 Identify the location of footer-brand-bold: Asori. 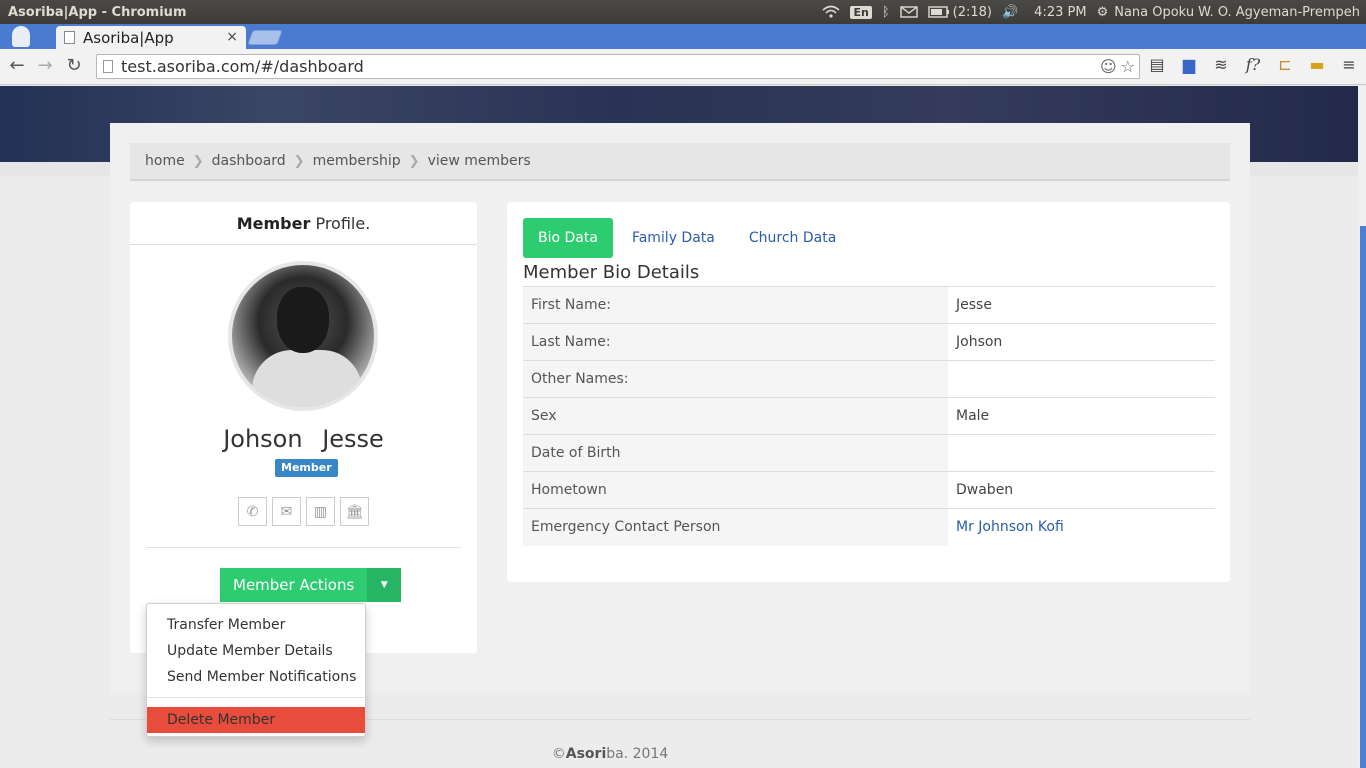
(586, 754).